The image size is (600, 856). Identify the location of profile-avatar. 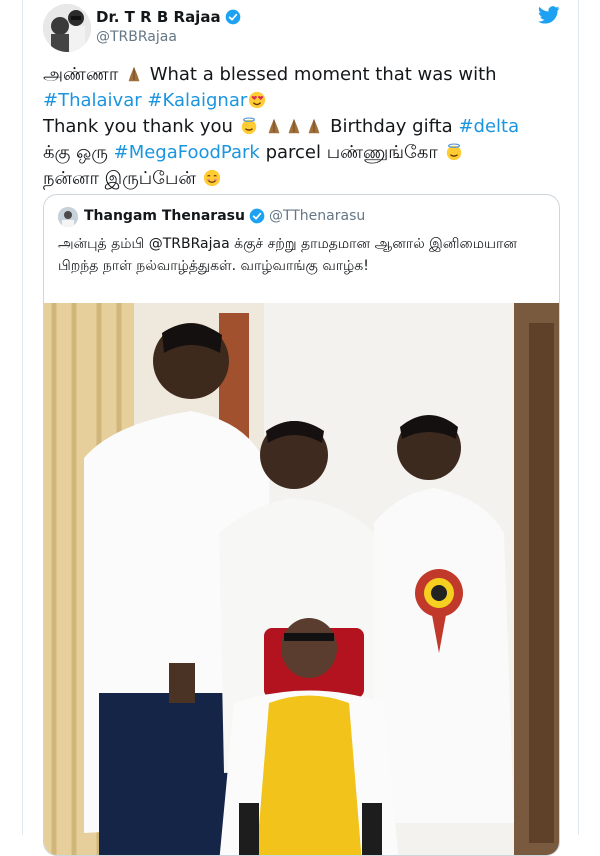
(67, 28).